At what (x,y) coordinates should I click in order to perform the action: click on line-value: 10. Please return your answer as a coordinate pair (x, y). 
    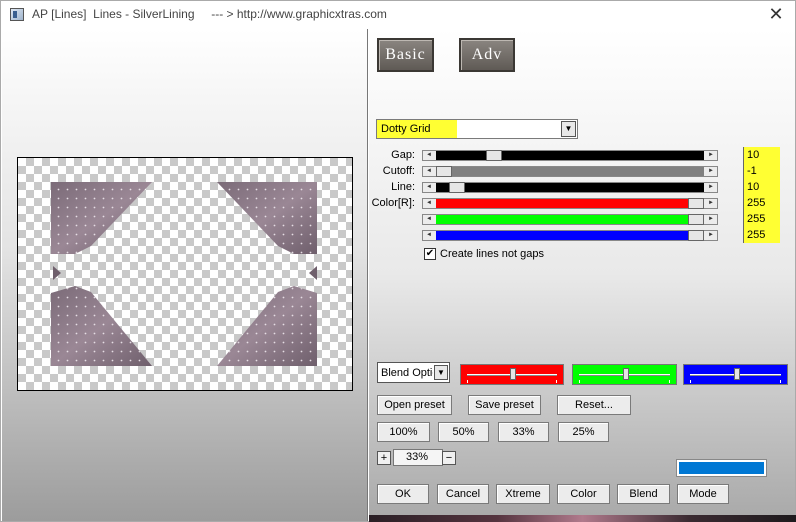
    Looking at the image, I should click on (761, 187).